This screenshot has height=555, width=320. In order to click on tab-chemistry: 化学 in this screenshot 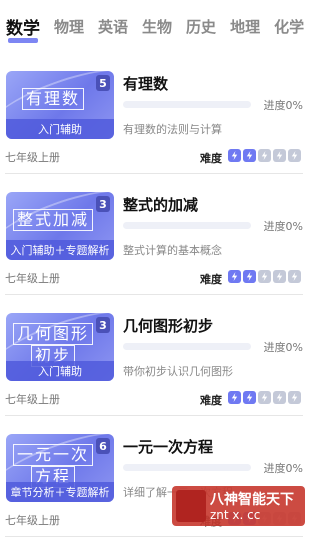, I will do `click(289, 28)`.